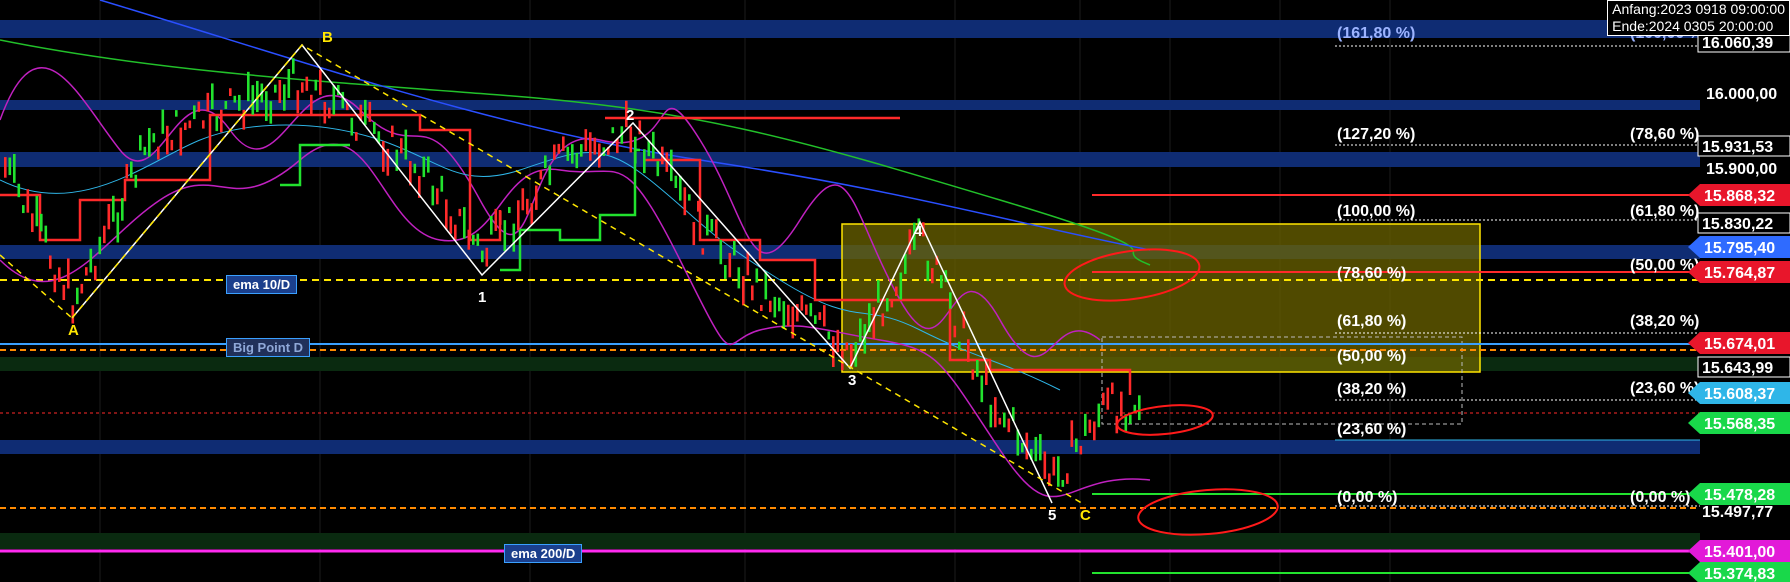 The width and height of the screenshot is (1790, 582). Describe the element at coordinates (1371, 356) in the screenshot. I see `fib-left-50: (50,00 %)` at that location.